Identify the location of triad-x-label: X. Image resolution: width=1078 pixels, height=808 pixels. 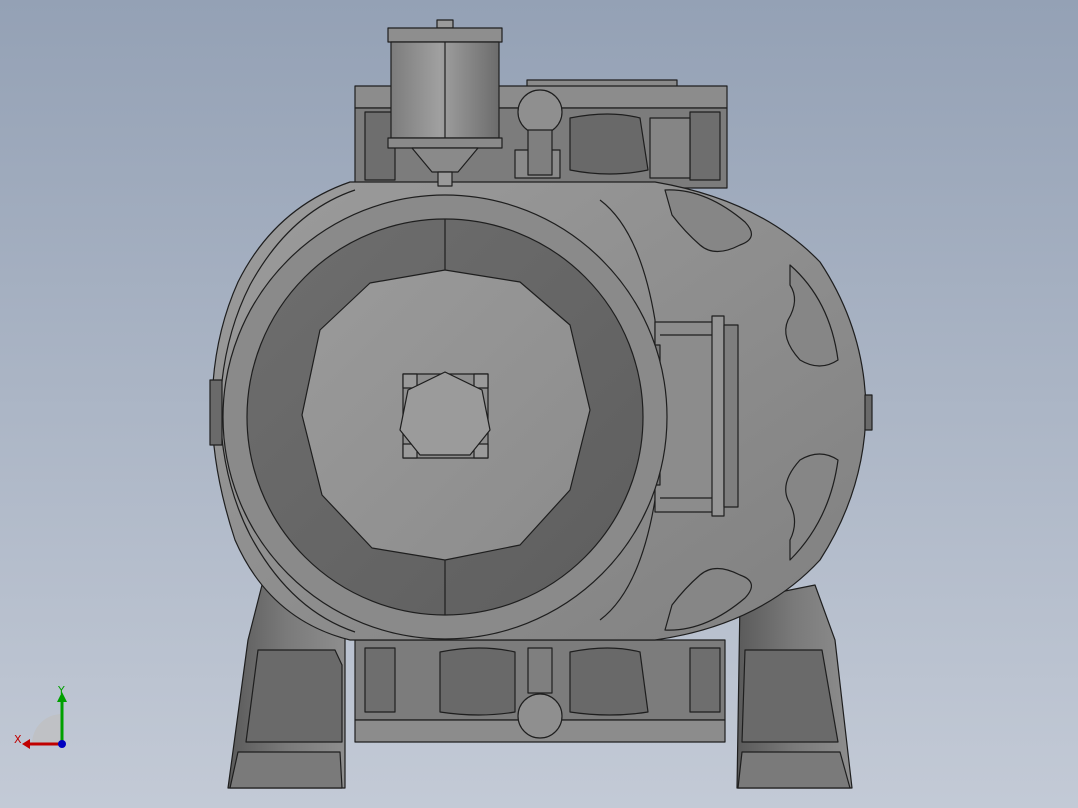
(18, 739).